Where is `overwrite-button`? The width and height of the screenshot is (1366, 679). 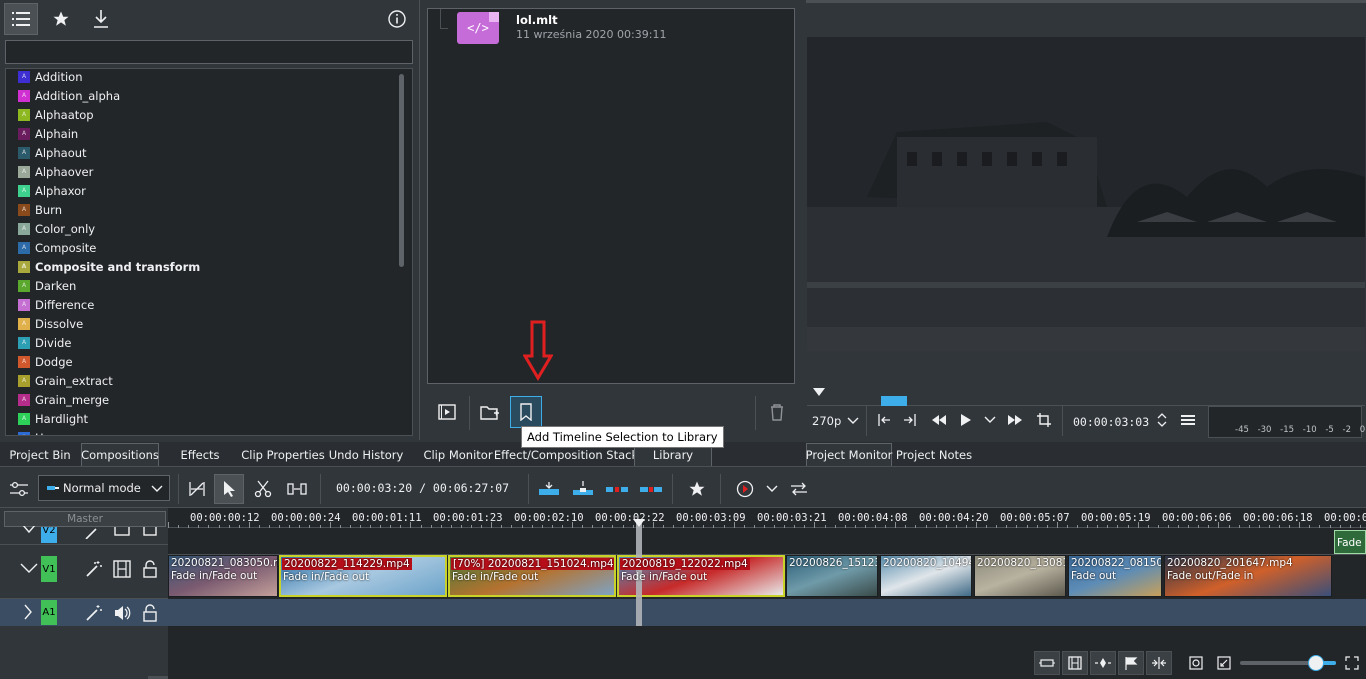
overwrite-button is located at coordinates (583, 489).